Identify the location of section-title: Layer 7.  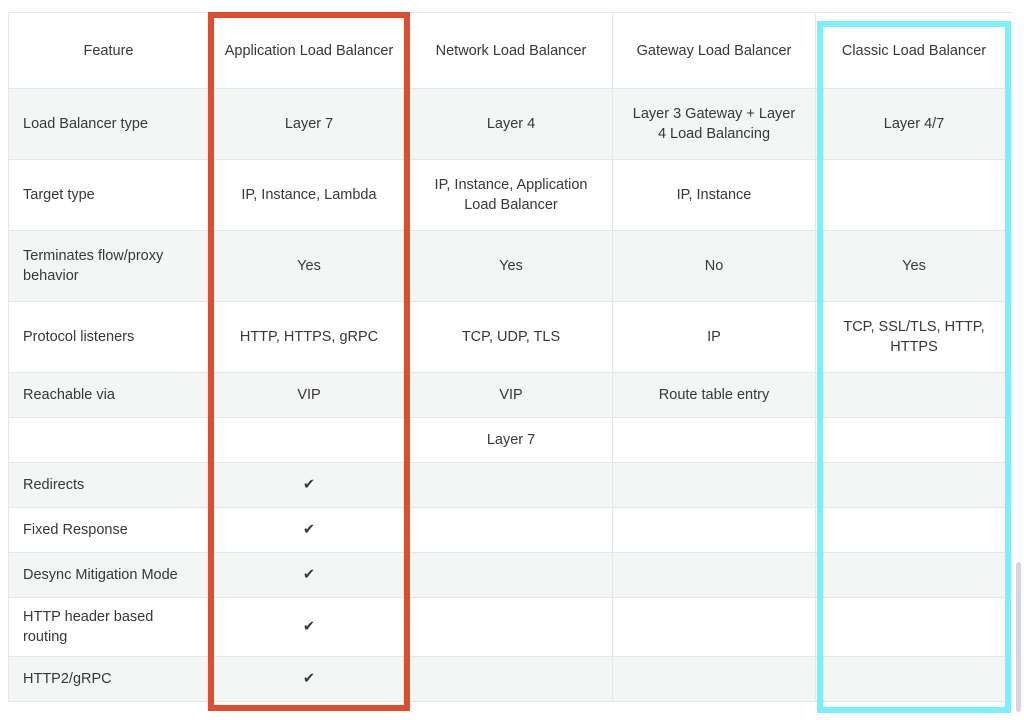
(511, 440).